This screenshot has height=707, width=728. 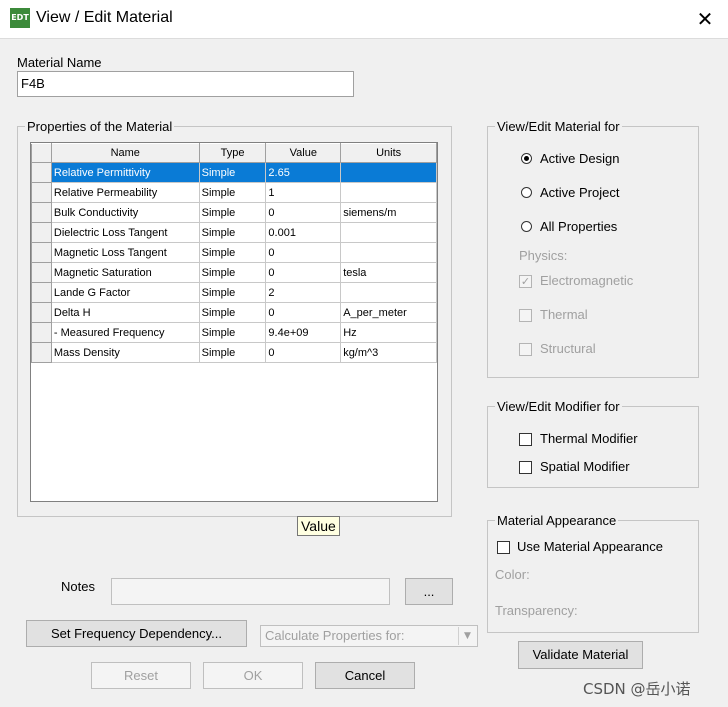 I want to click on table-row: Relative Permeability Simple 1, so click(x=234, y=192).